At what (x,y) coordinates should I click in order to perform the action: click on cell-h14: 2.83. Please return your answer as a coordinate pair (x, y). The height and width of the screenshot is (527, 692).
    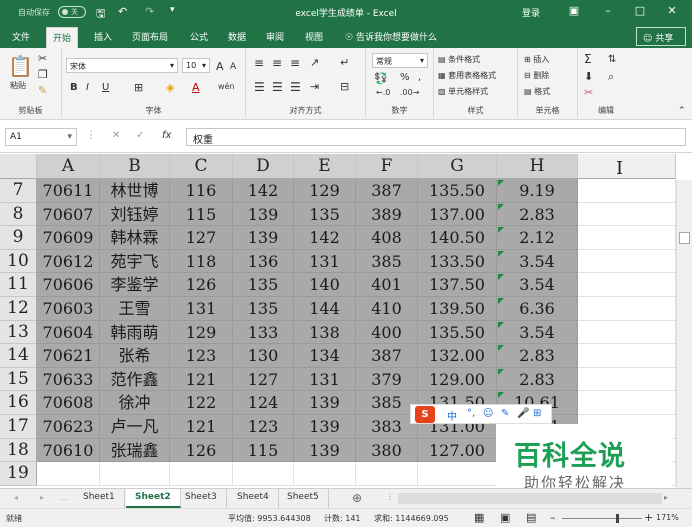
    Looking at the image, I should click on (537, 356).